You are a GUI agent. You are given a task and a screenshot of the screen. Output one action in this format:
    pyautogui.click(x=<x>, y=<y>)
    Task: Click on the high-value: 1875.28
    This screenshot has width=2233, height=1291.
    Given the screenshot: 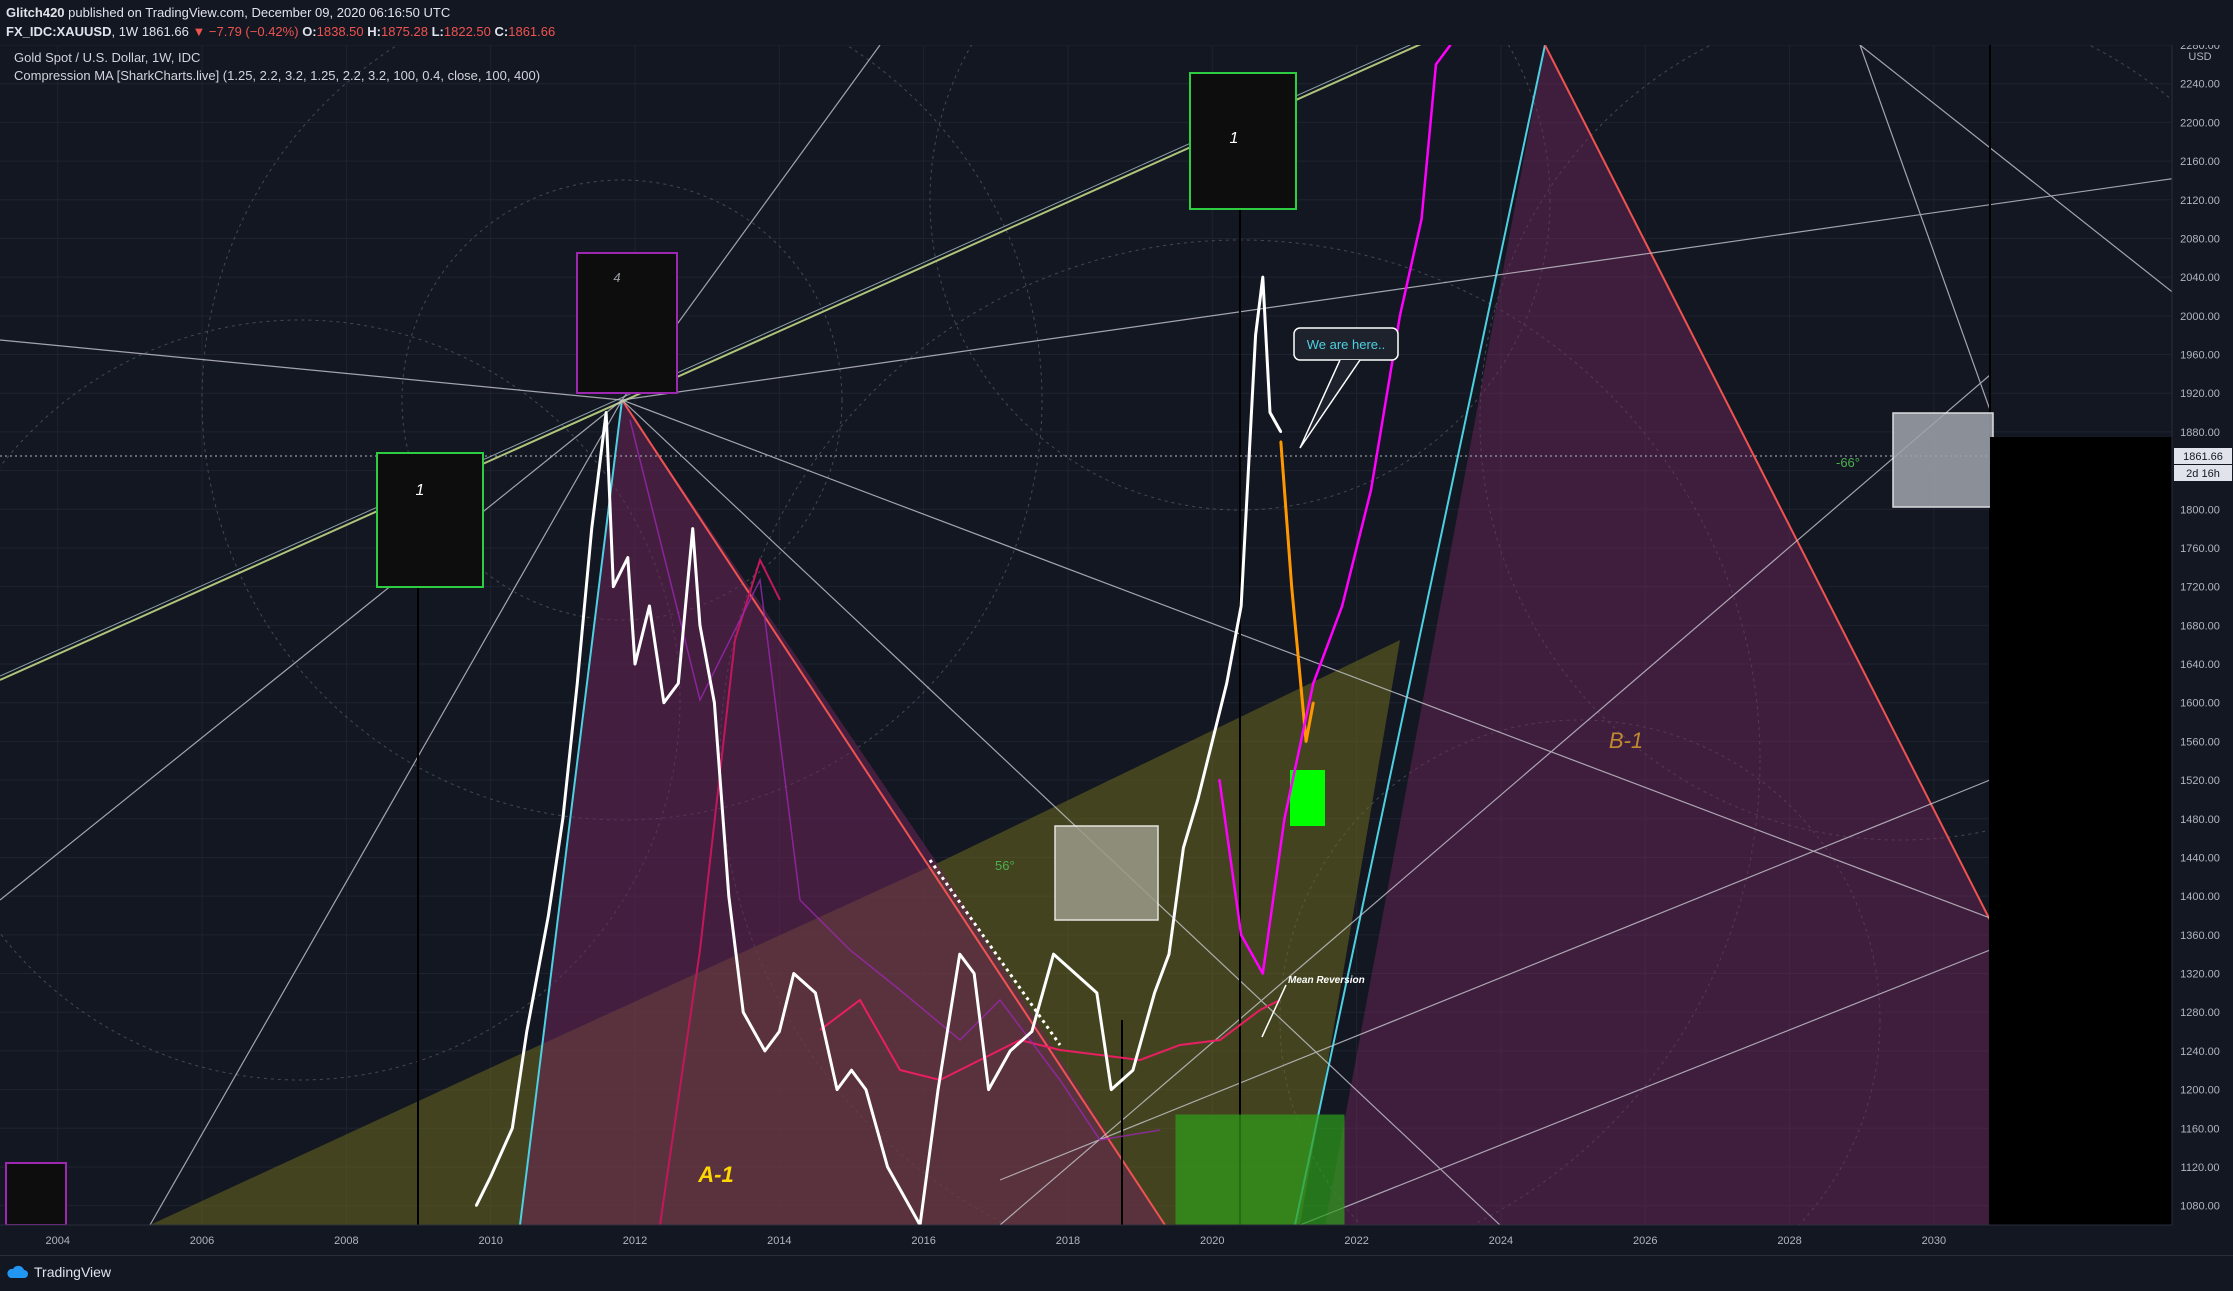 What is the action you would take?
    pyautogui.click(x=404, y=31)
    